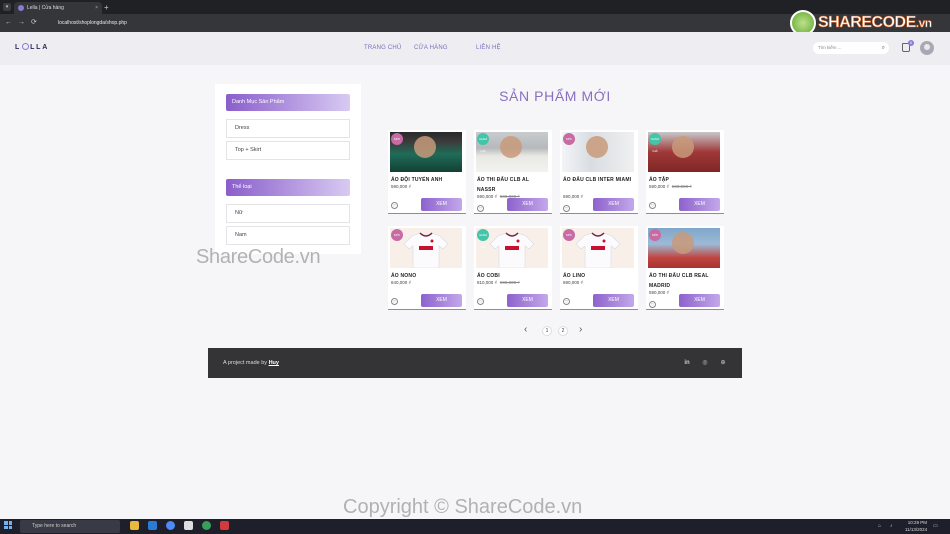 The height and width of the screenshot is (534, 950). What do you see at coordinates (685, 172) in the screenshot?
I see `product-card: GIẢM GIÁ ÁO TẬP 590,000 ₫ 500,000 ₫ ♡ XEM` at bounding box center [685, 172].